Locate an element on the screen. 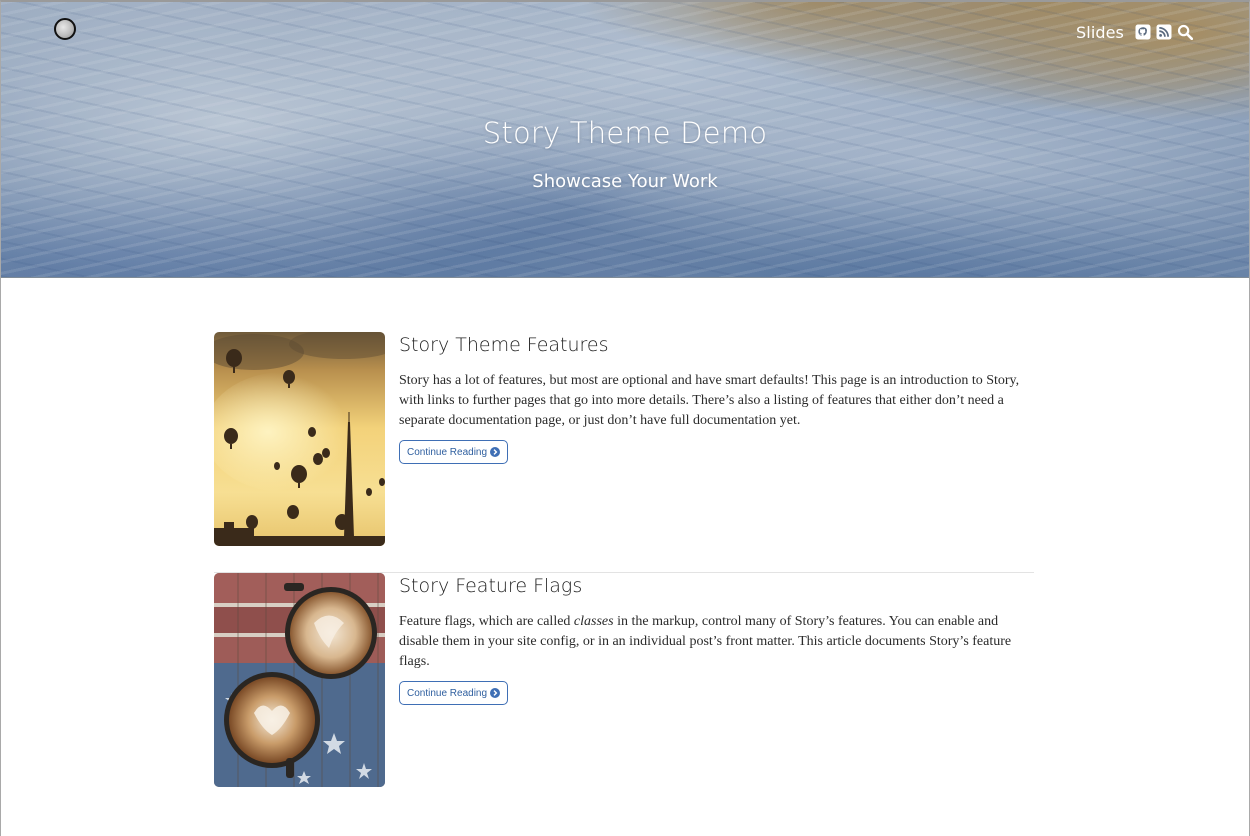 This screenshot has height=836, width=1250. rss-icon is located at coordinates (1164, 32).